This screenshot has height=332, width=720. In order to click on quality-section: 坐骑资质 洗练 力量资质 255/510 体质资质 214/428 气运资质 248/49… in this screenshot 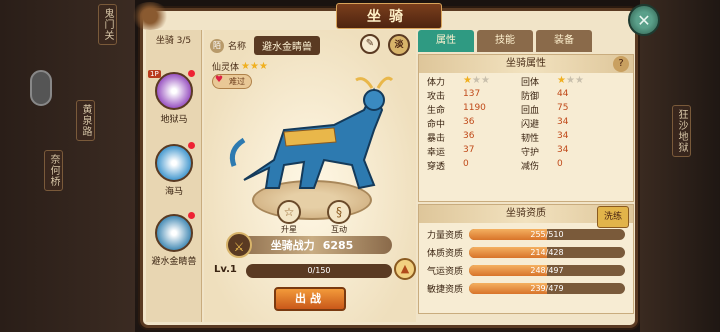, I will do `click(526, 259)`.